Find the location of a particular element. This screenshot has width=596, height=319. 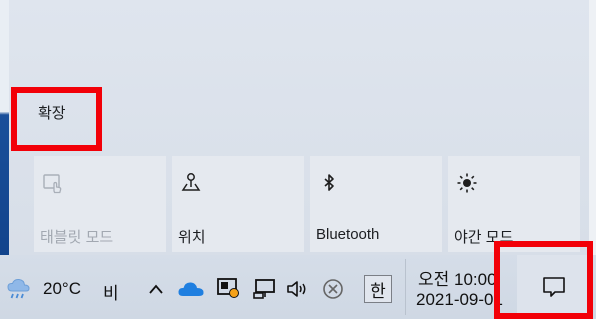

location-icon is located at coordinates (191, 183).